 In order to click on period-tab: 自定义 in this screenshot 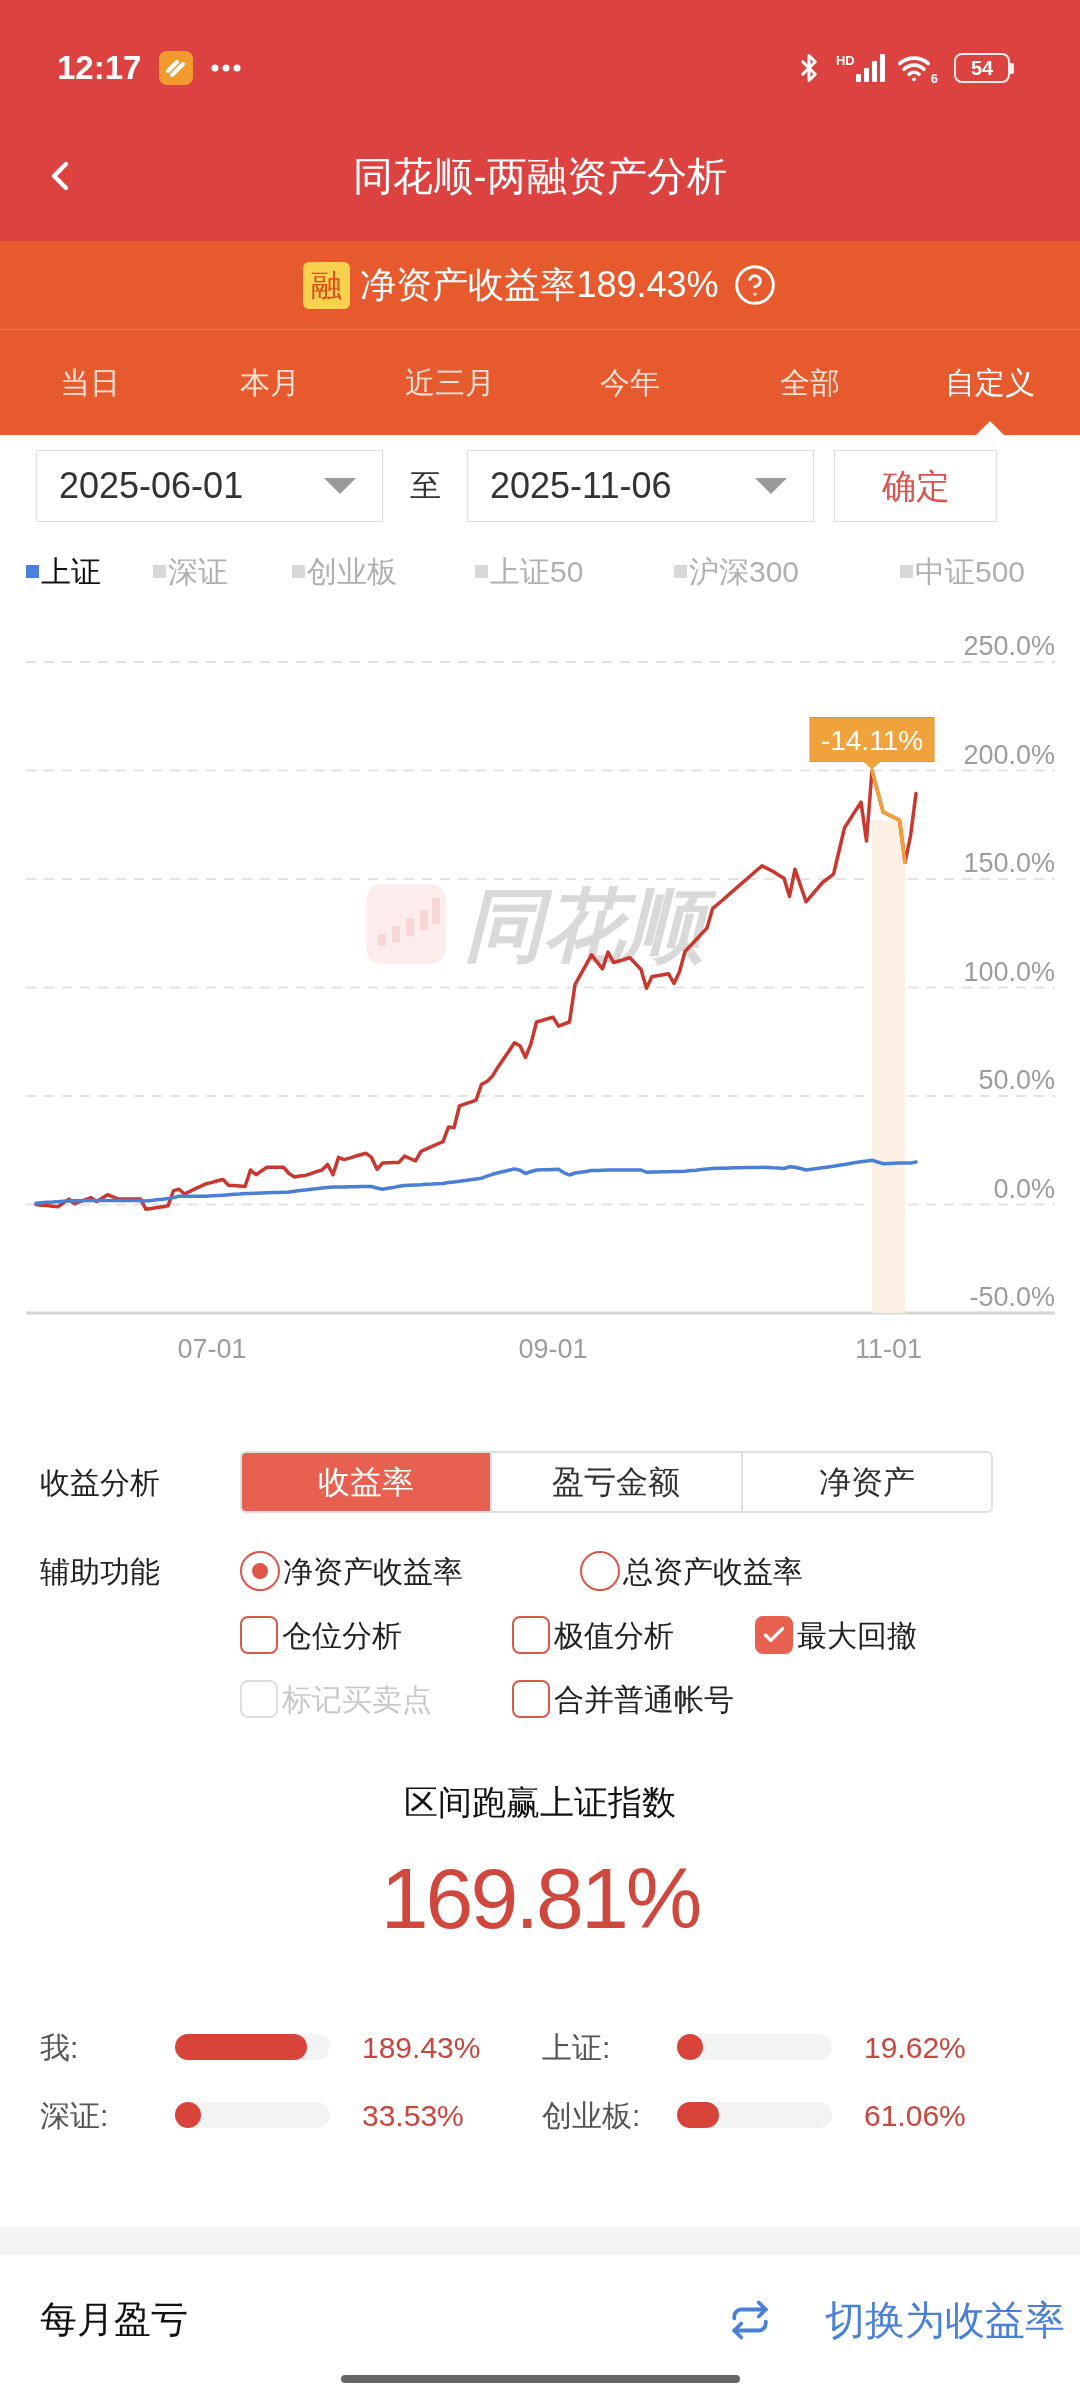, I will do `click(990, 382)`.